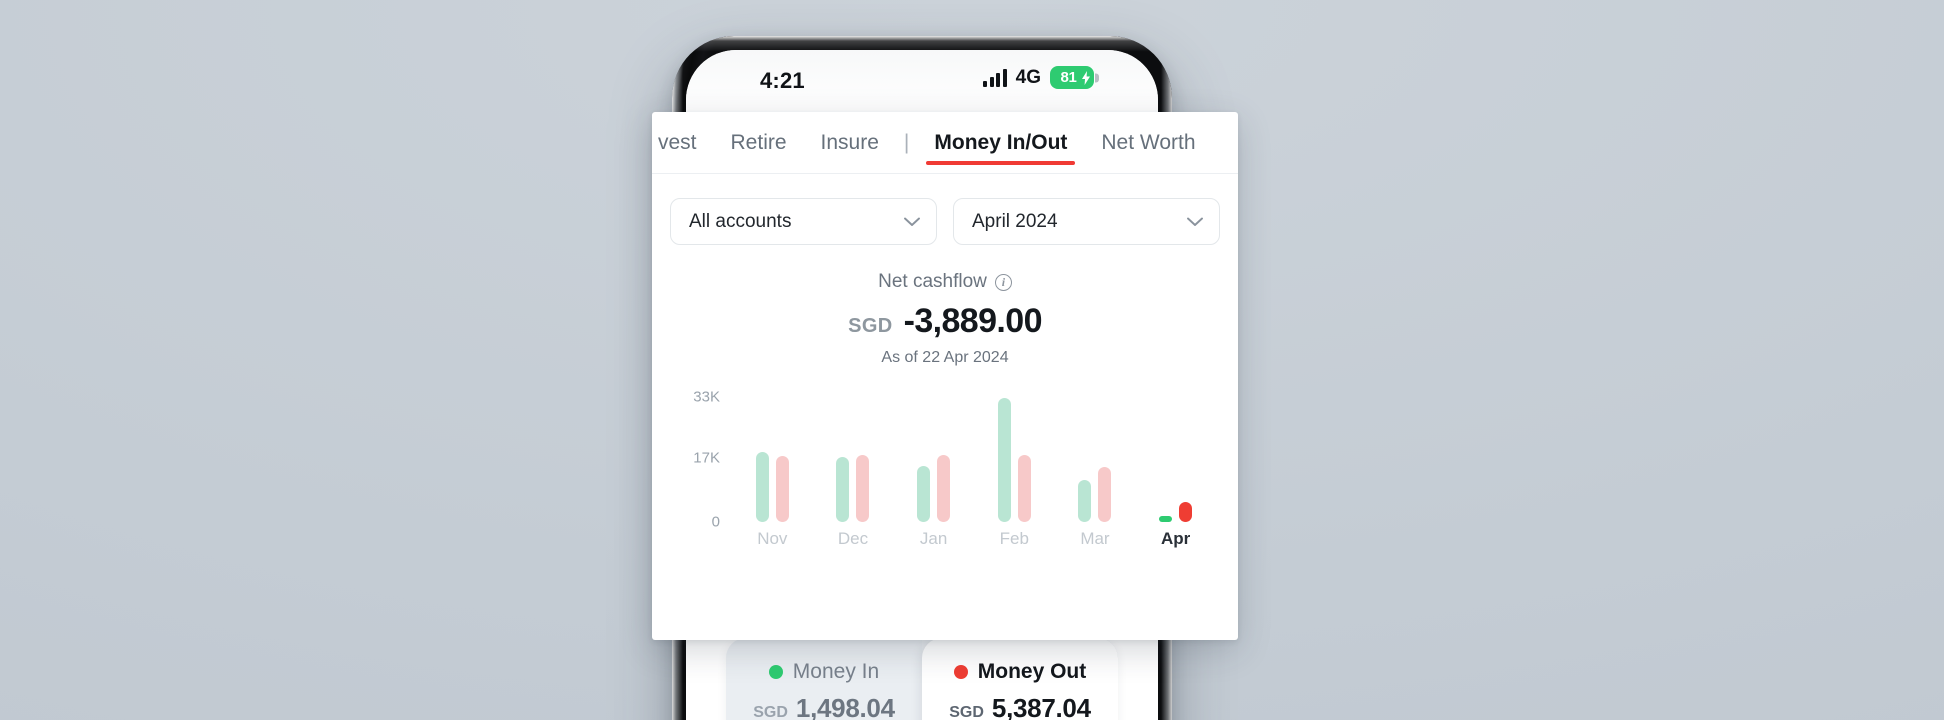  I want to click on charging-bolt-icon, so click(1086, 77).